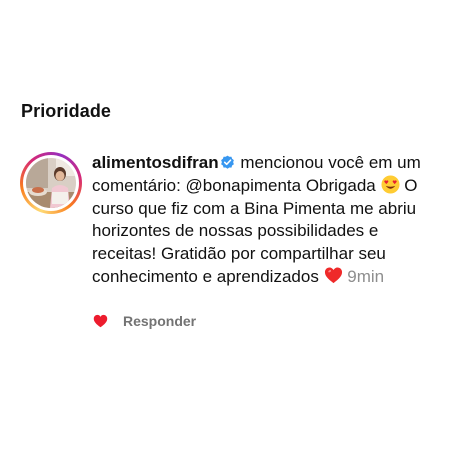 The image size is (450, 450). I want to click on reply-button: Responder, so click(159, 321).